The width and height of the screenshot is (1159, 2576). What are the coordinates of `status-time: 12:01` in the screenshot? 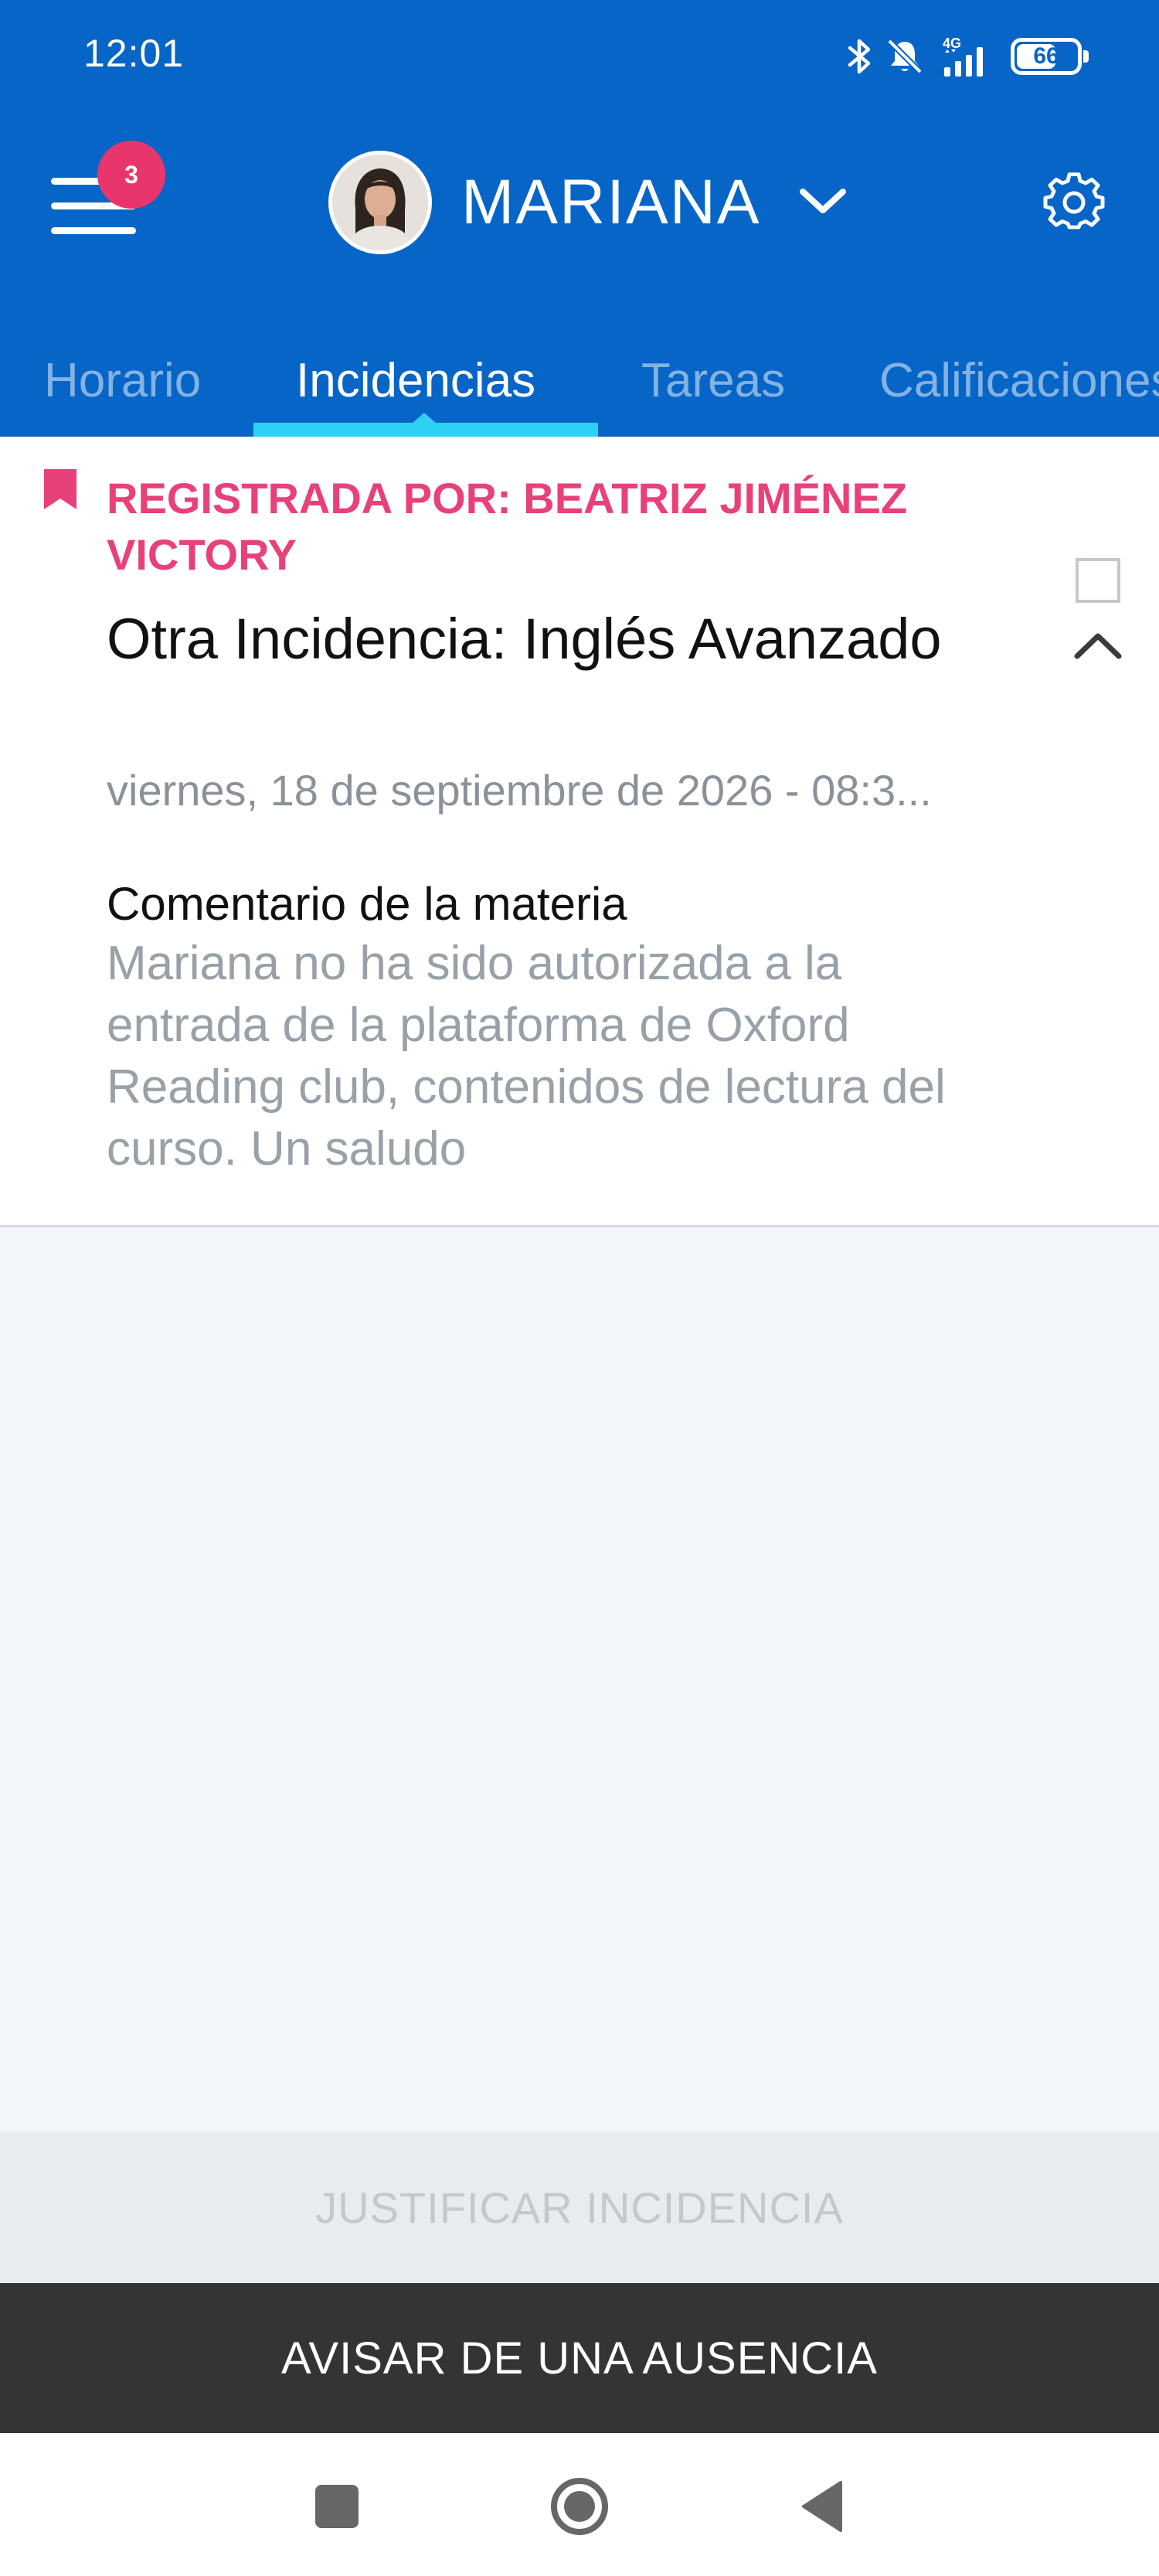 It's located at (134, 54).